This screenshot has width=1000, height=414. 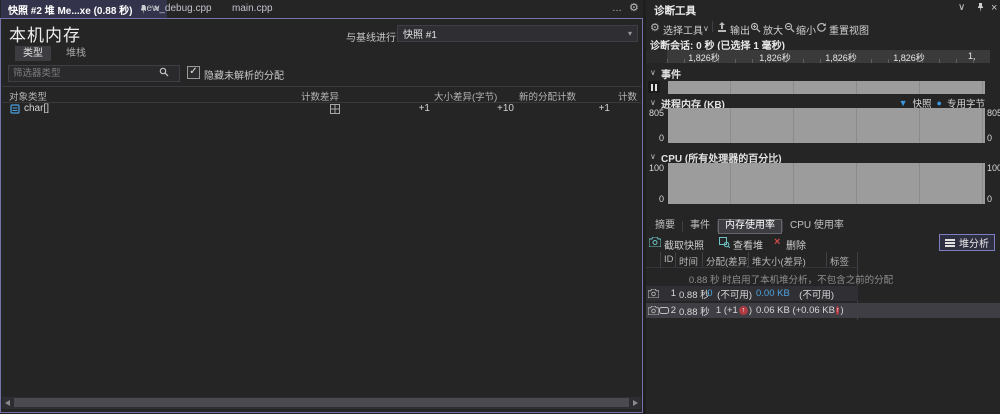 I want to click on tab-new-debug-cpp: new_debug.cpp, so click(x=176, y=9).